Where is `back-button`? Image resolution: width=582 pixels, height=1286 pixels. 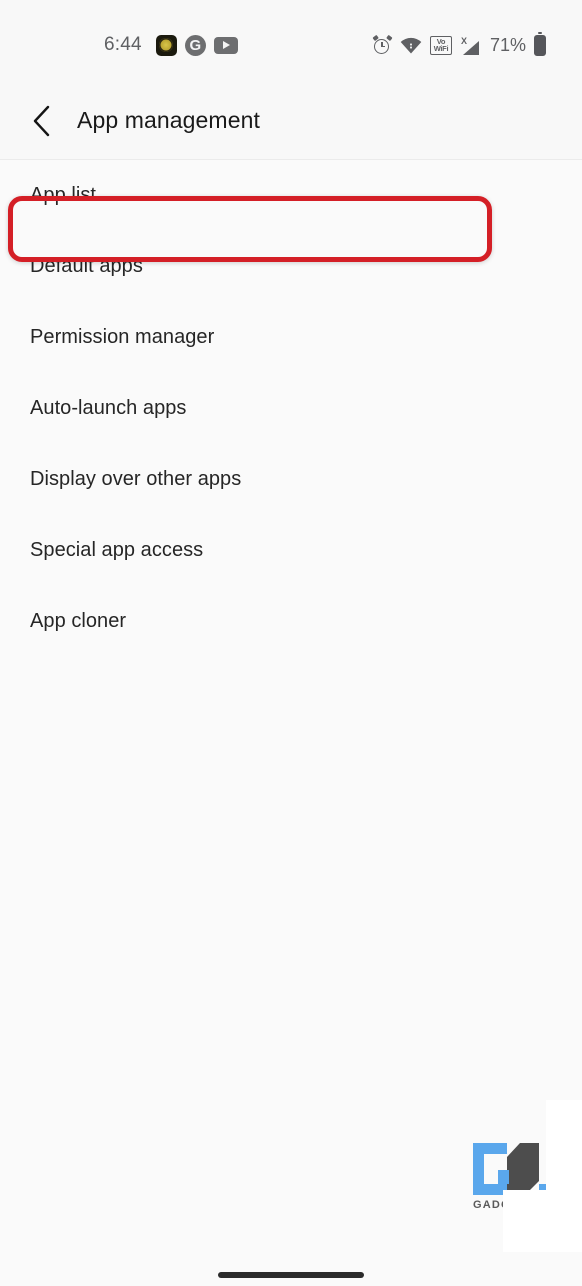
back-button is located at coordinates (42, 121).